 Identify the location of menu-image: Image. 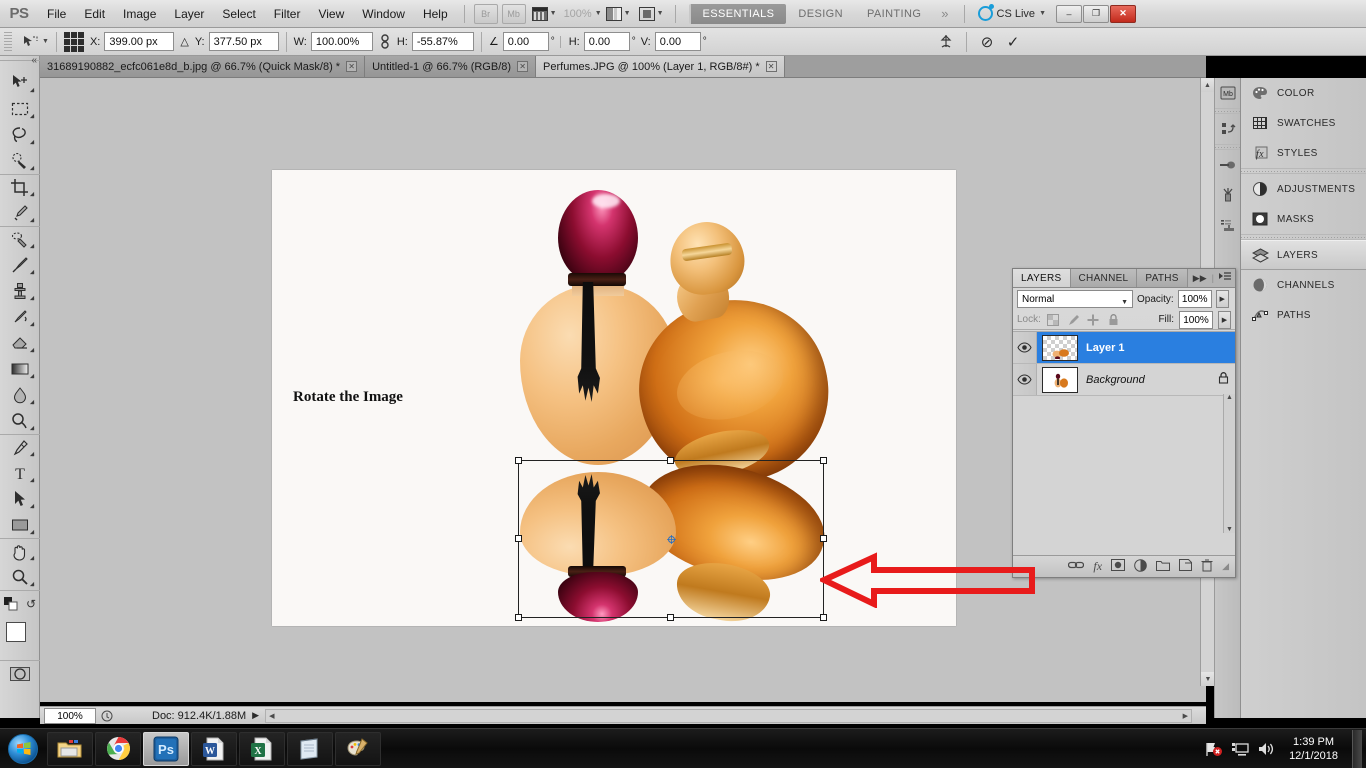
(139, 14).